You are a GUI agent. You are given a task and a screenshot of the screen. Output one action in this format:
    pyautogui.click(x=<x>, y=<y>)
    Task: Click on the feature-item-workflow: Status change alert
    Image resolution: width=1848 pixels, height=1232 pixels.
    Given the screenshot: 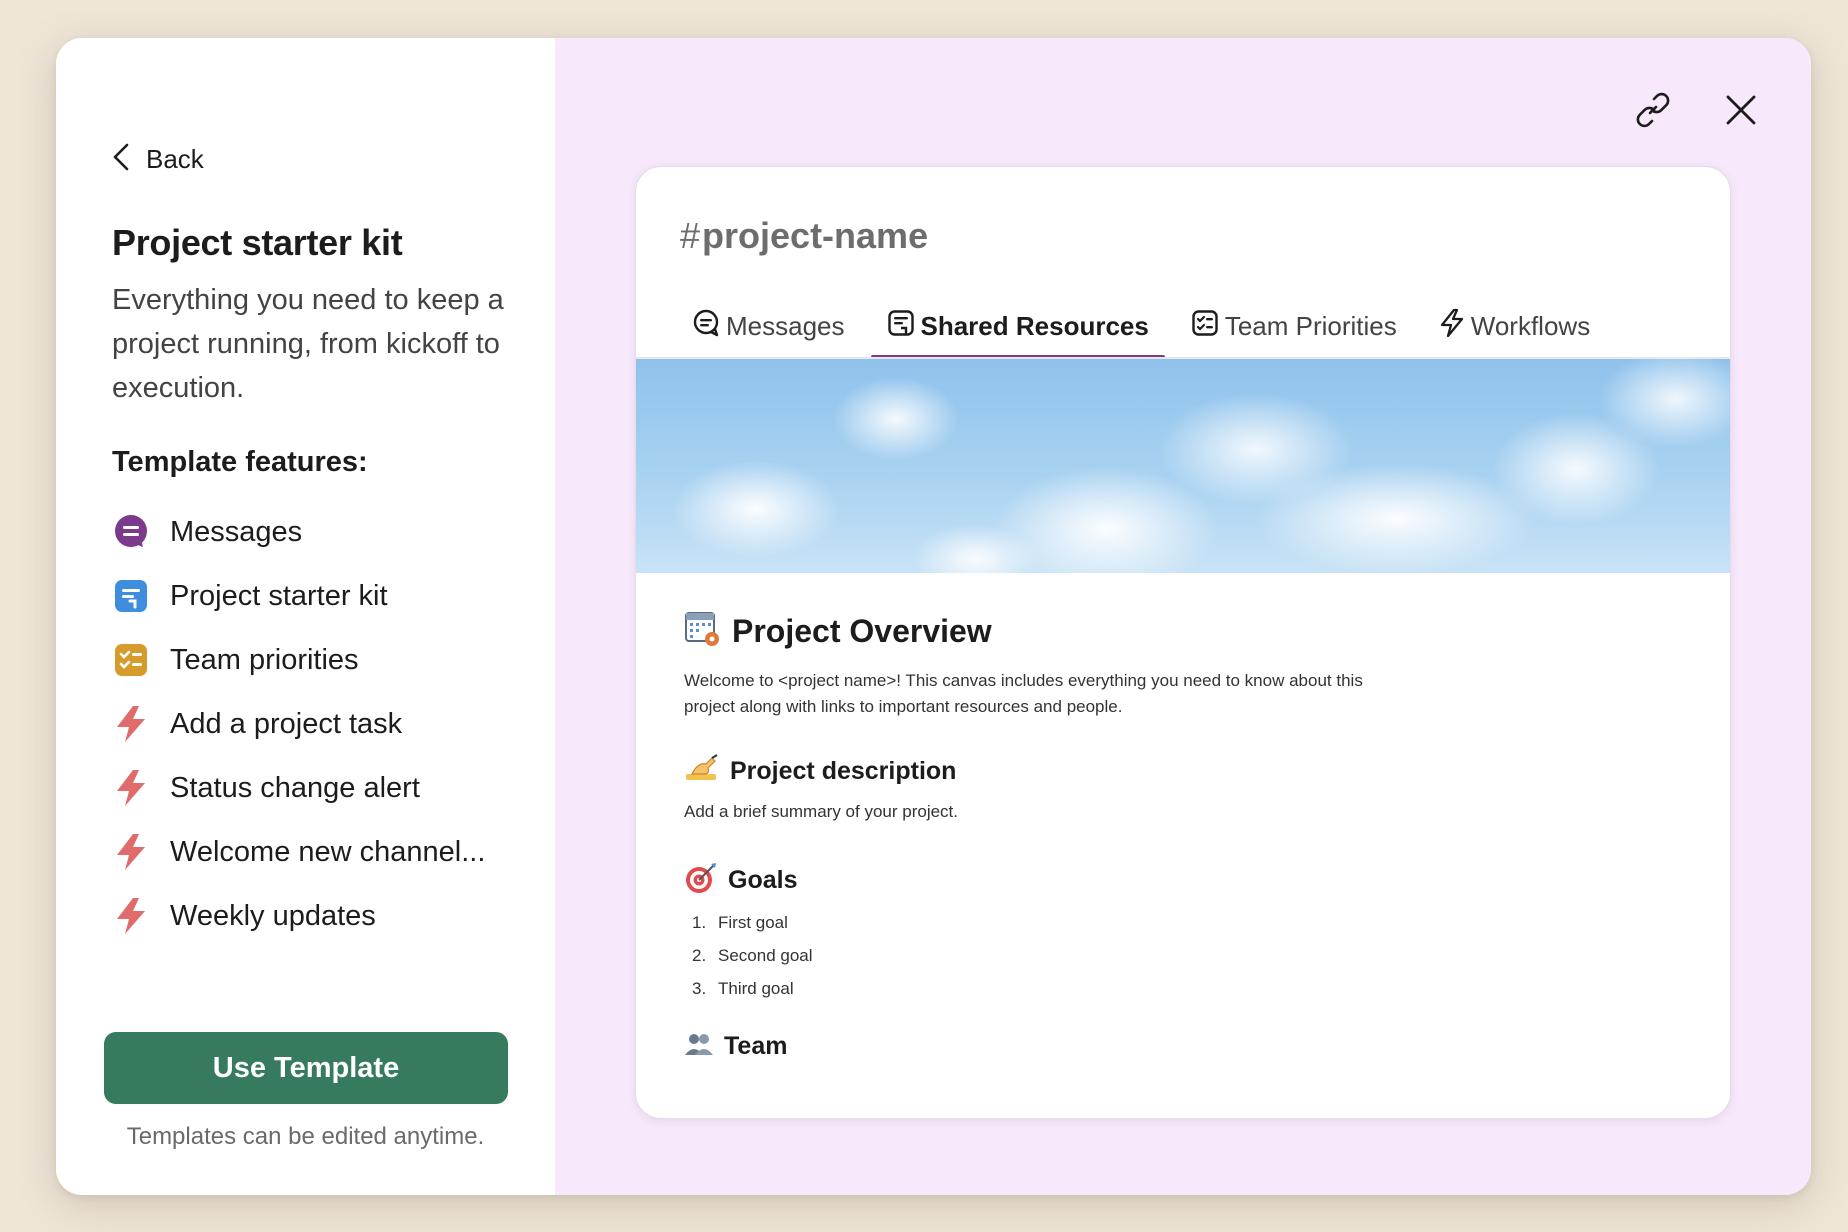 What is the action you would take?
    pyautogui.click(x=298, y=788)
    